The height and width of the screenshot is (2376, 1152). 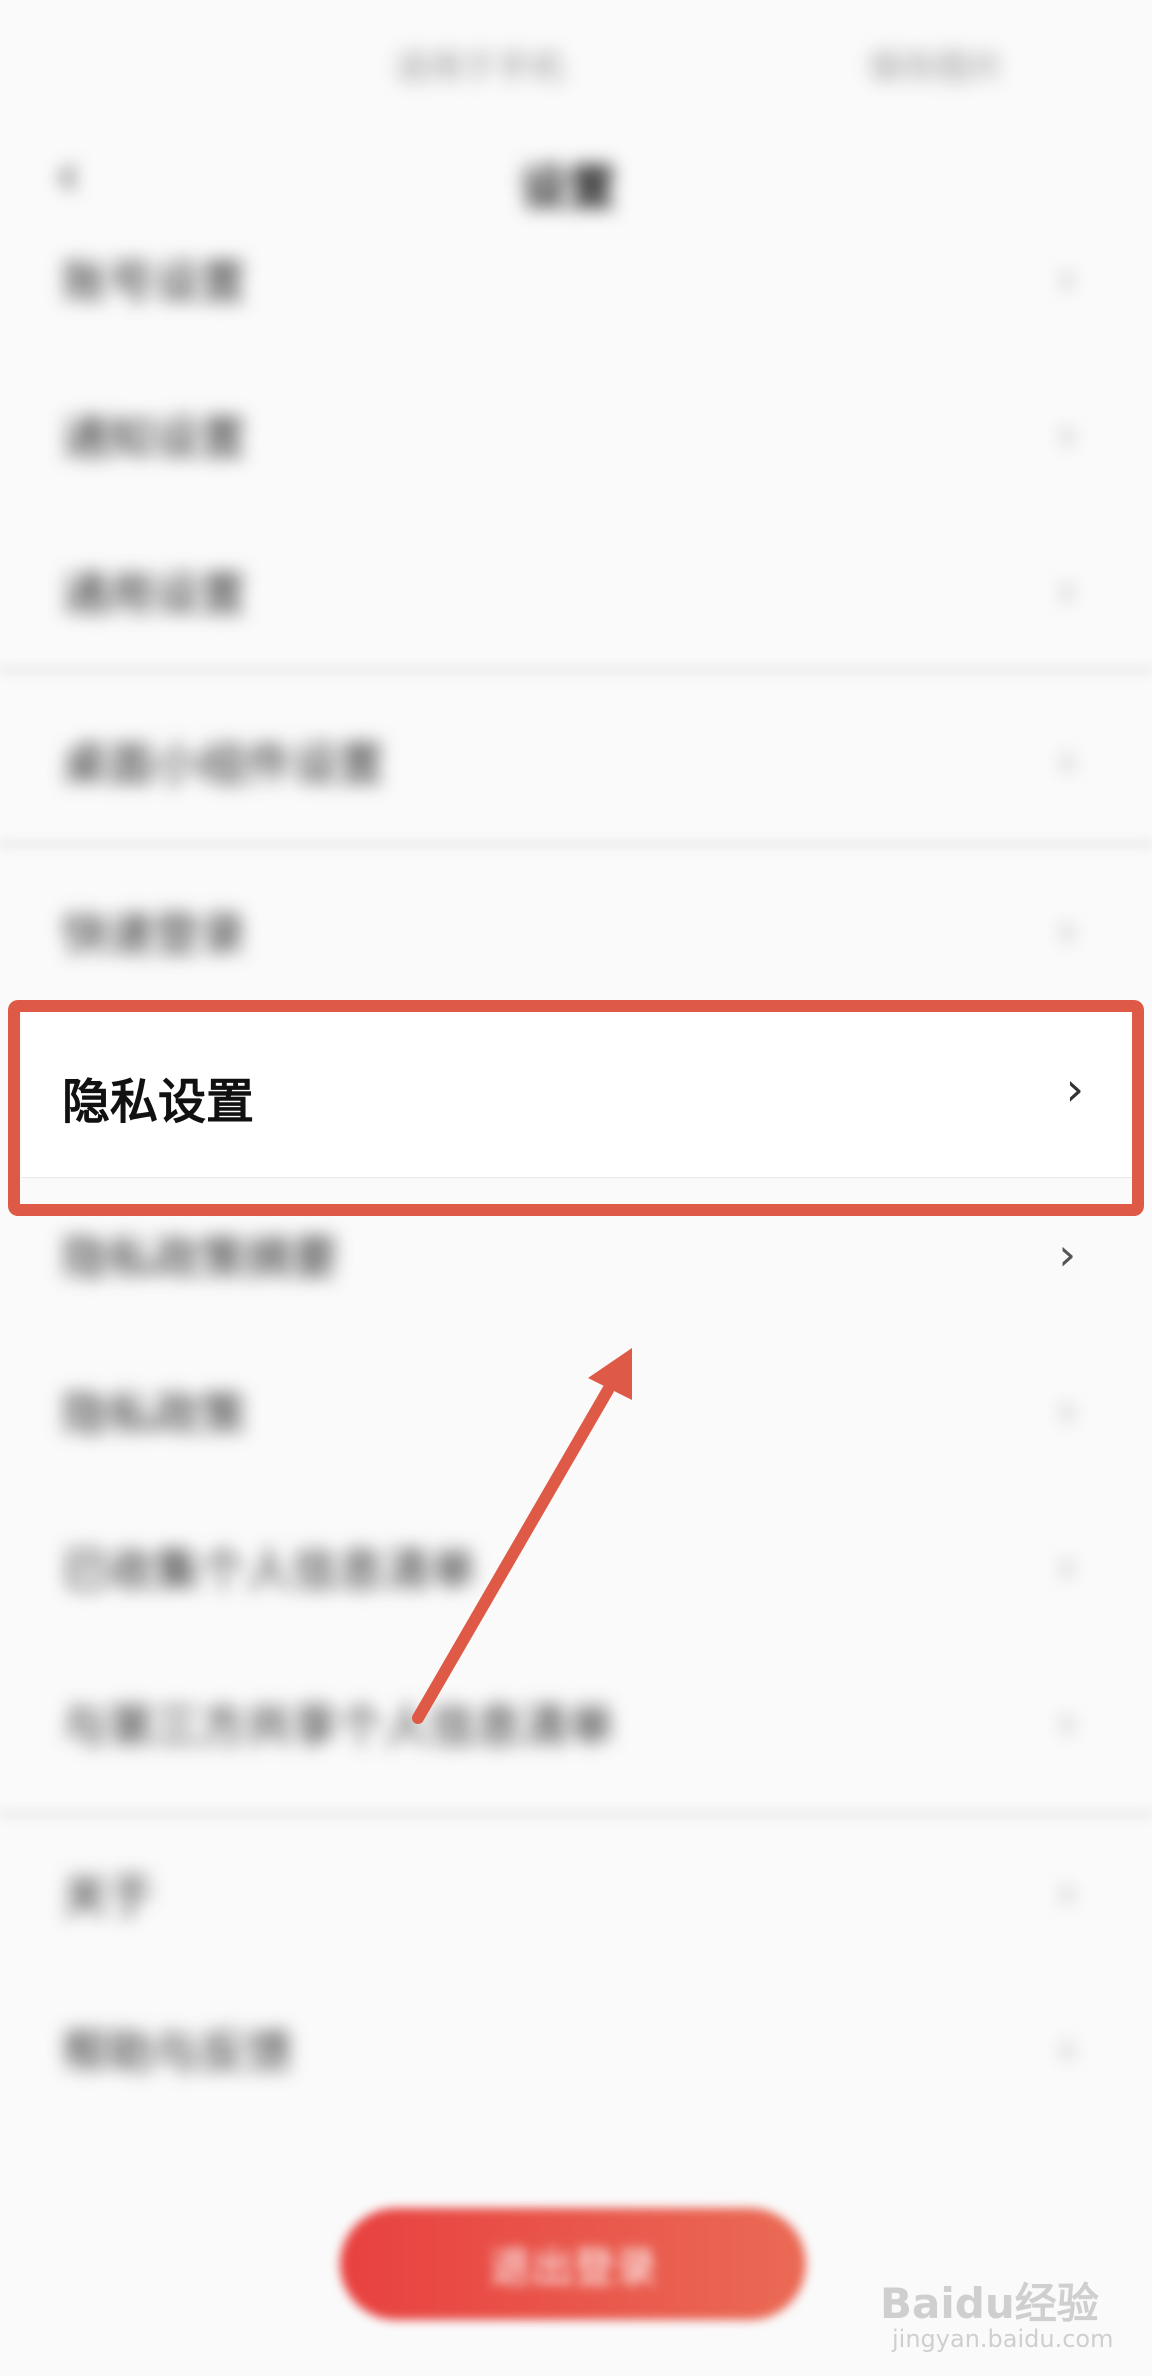 I want to click on annotation-arrow-icon, so click(x=522, y=1536).